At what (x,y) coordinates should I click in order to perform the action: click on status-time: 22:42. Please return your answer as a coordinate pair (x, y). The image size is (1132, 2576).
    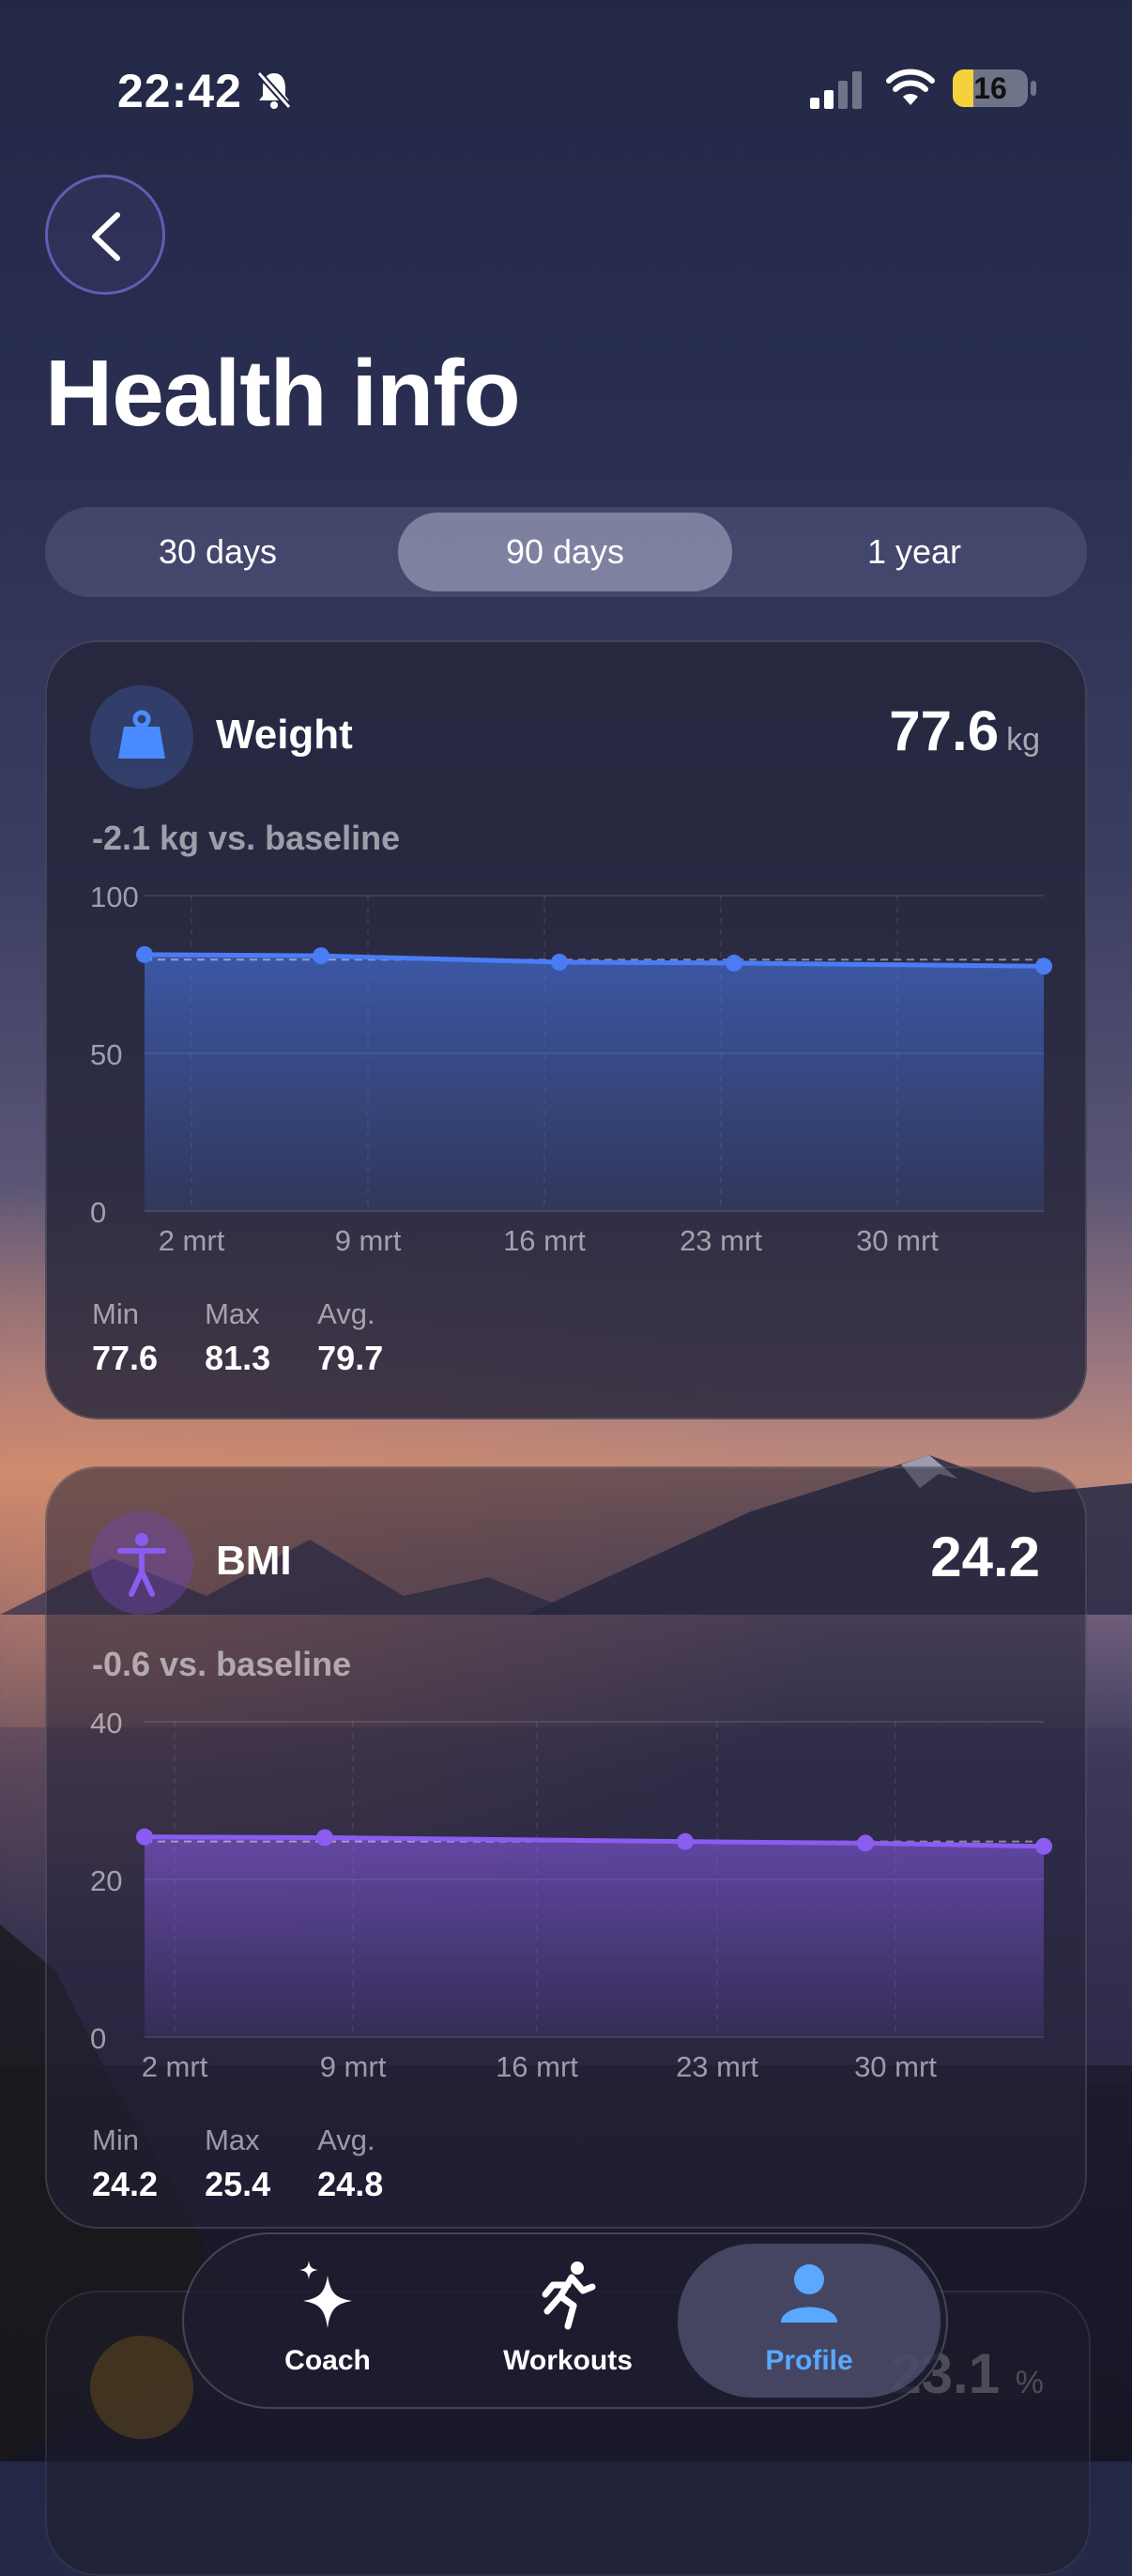
    Looking at the image, I should click on (179, 91).